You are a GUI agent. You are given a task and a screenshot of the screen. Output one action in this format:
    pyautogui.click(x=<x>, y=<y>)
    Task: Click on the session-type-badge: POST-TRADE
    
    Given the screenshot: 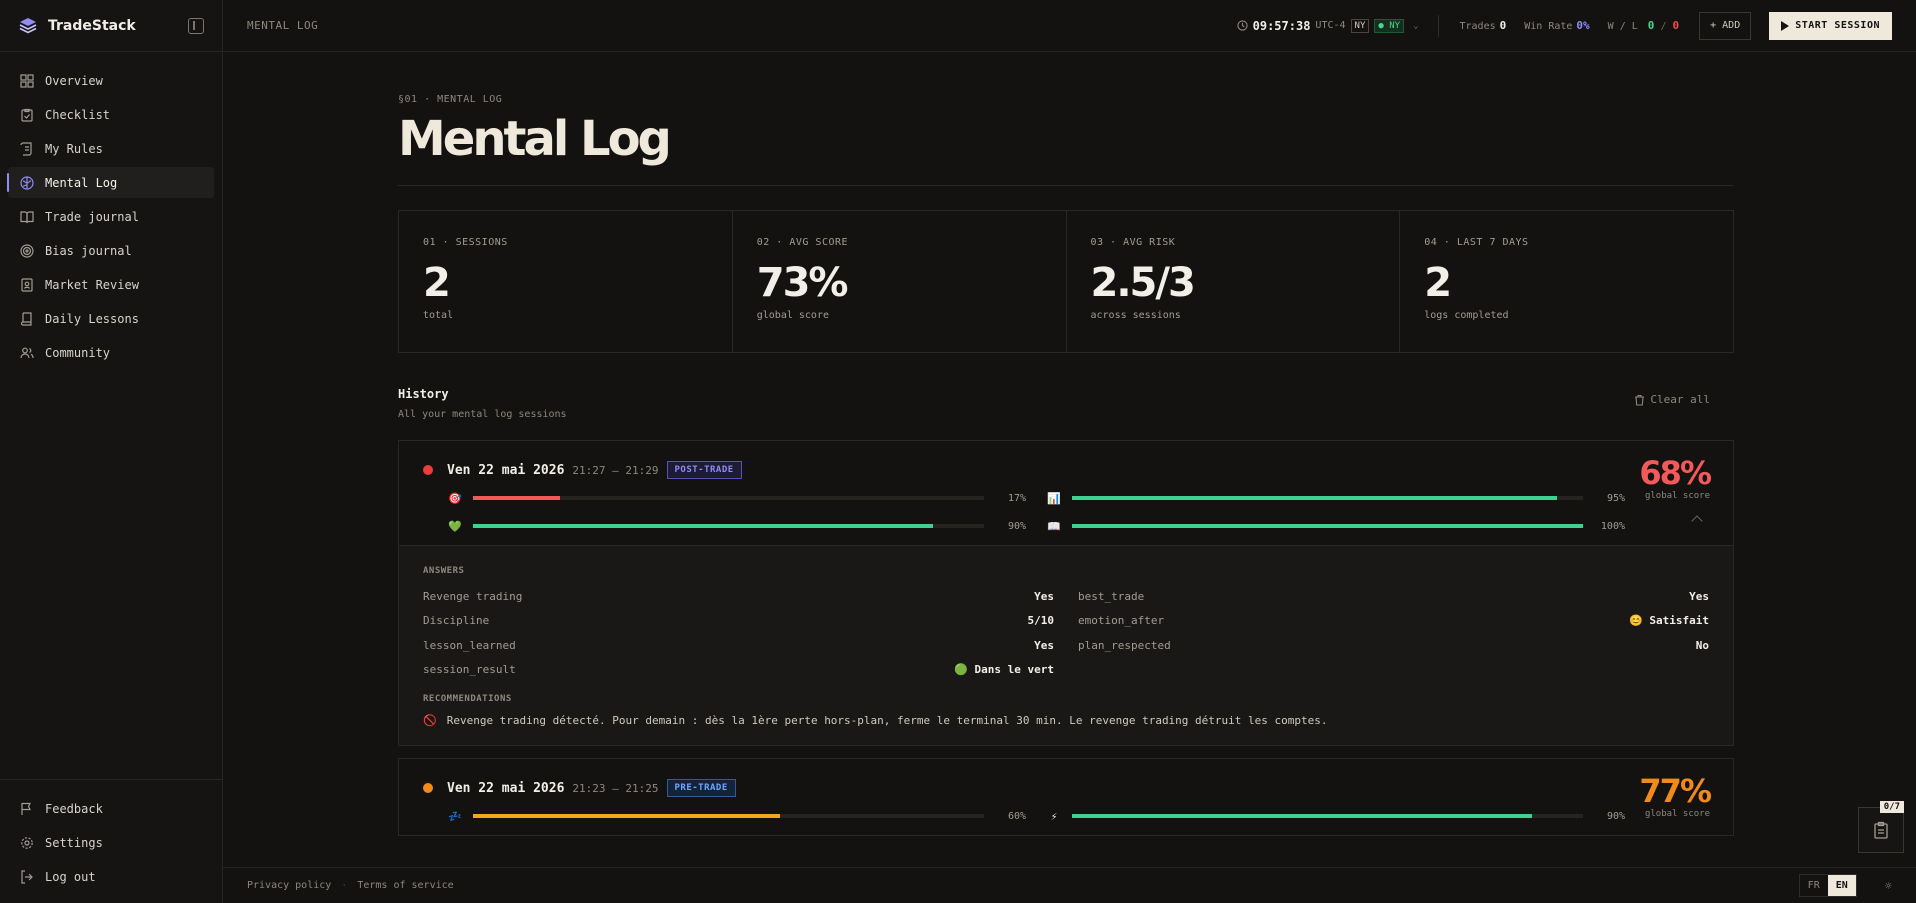 What is the action you would take?
    pyautogui.click(x=704, y=470)
    